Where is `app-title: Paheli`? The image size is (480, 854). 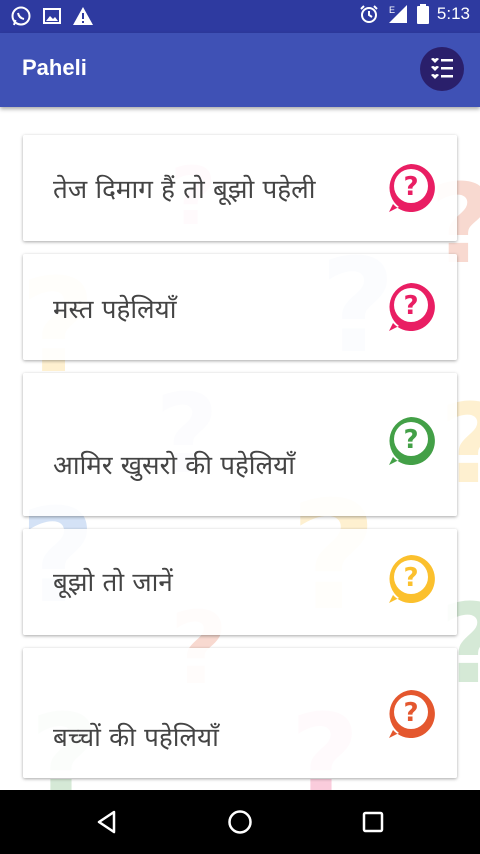
app-title: Paheli is located at coordinates (54, 67).